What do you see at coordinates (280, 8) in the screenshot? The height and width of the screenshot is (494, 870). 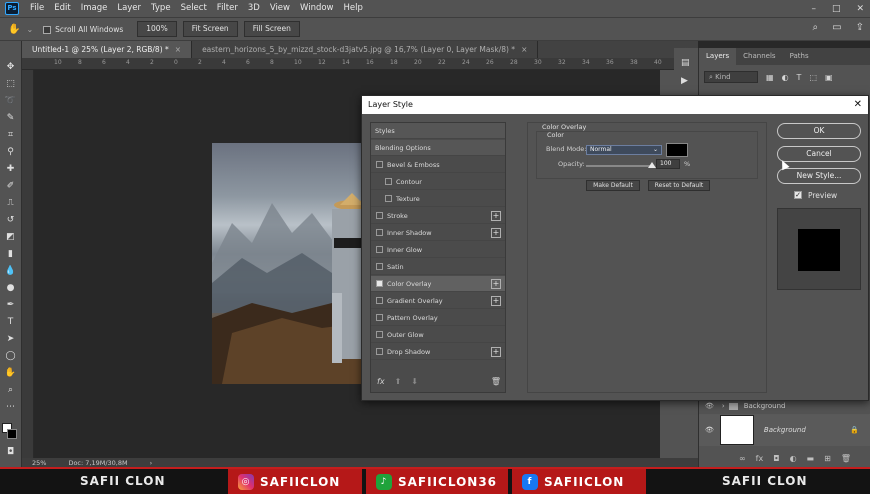 I see `menu-view: View` at bounding box center [280, 8].